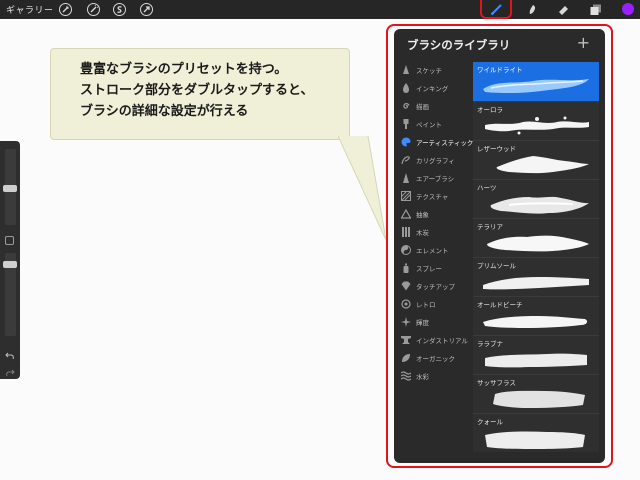 This screenshot has width=640, height=480. Describe the element at coordinates (438, 322) in the screenshot. I see `category-luminance: 輝度` at that location.